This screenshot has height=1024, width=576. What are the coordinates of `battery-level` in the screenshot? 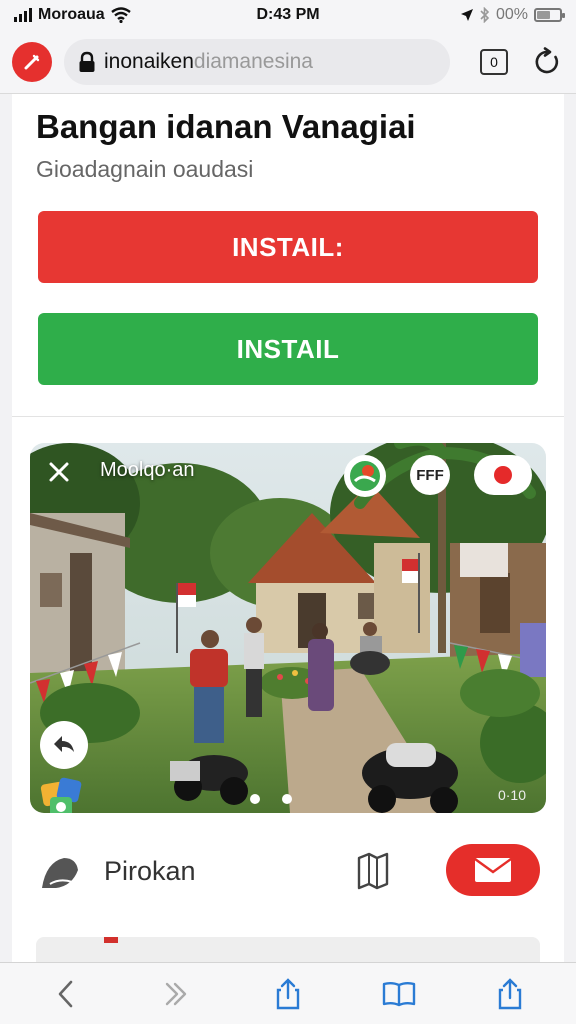 It's located at (543, 15).